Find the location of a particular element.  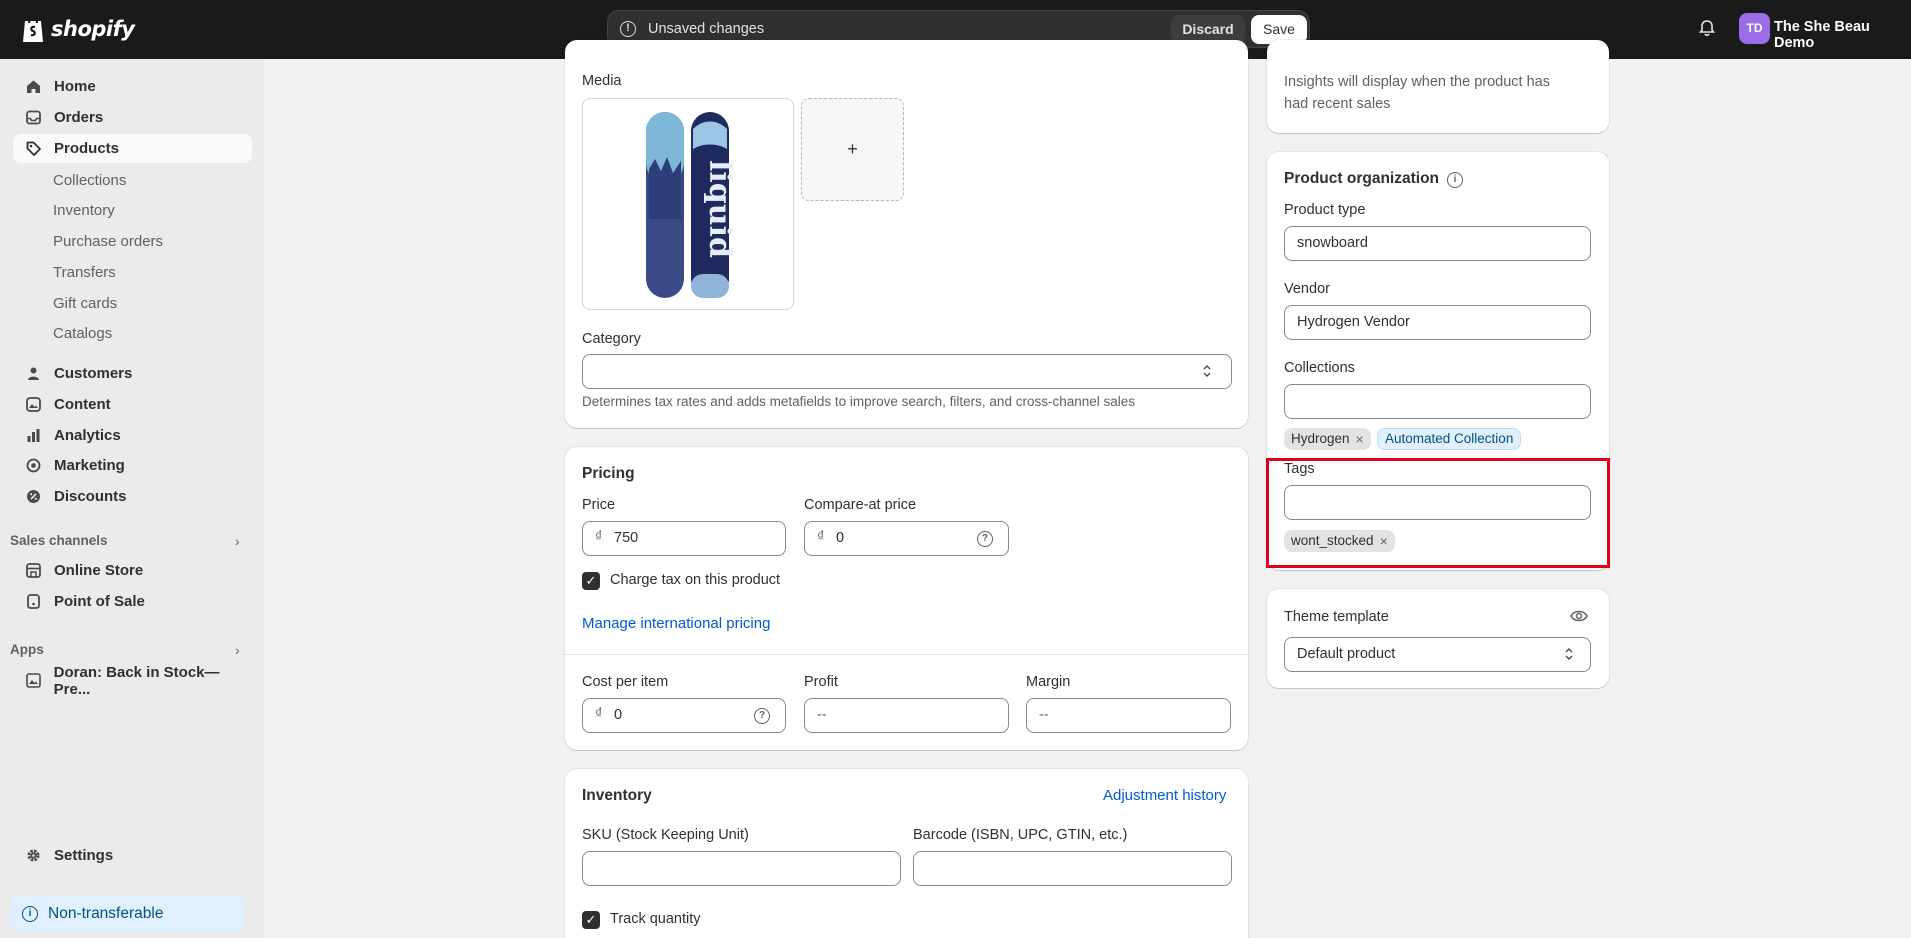

sidebar-item-customers: Customers is located at coordinates (132, 373).